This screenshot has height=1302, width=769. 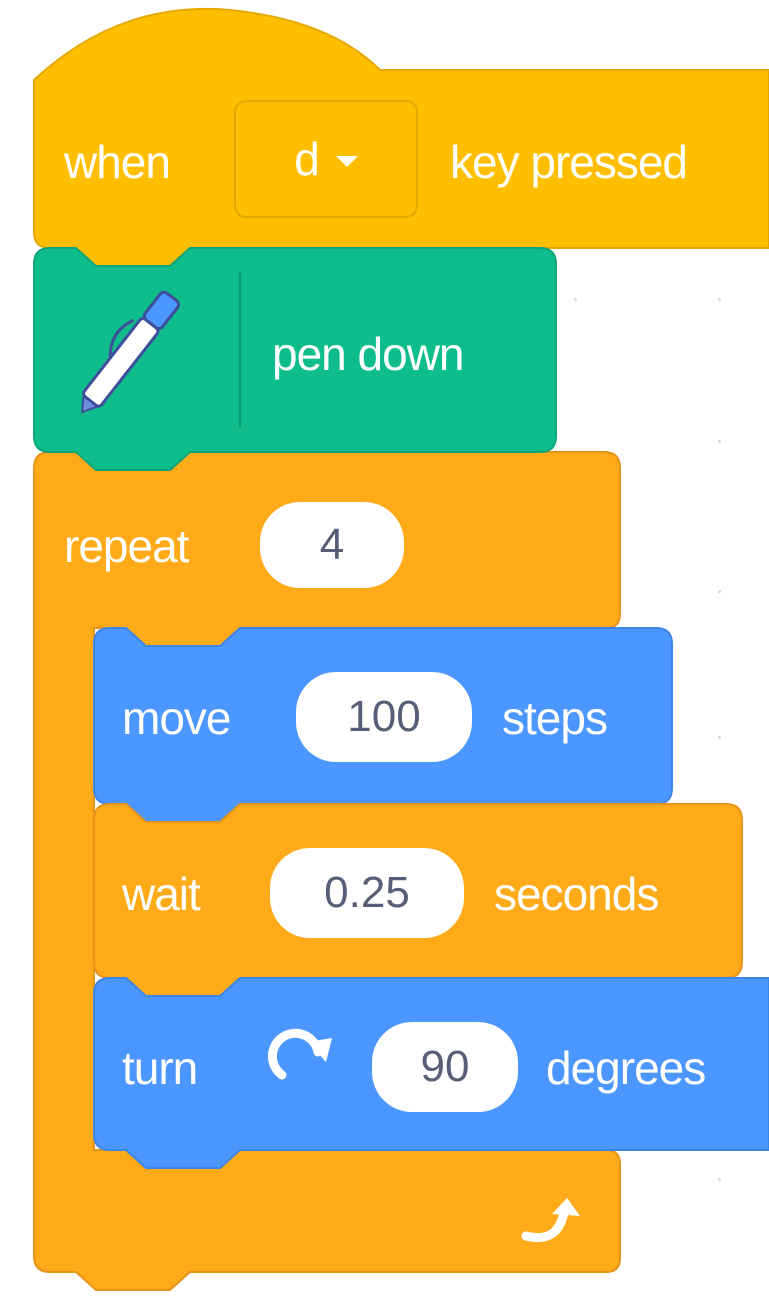 What do you see at coordinates (160, 1068) in the screenshot?
I see `turn-label: turn` at bounding box center [160, 1068].